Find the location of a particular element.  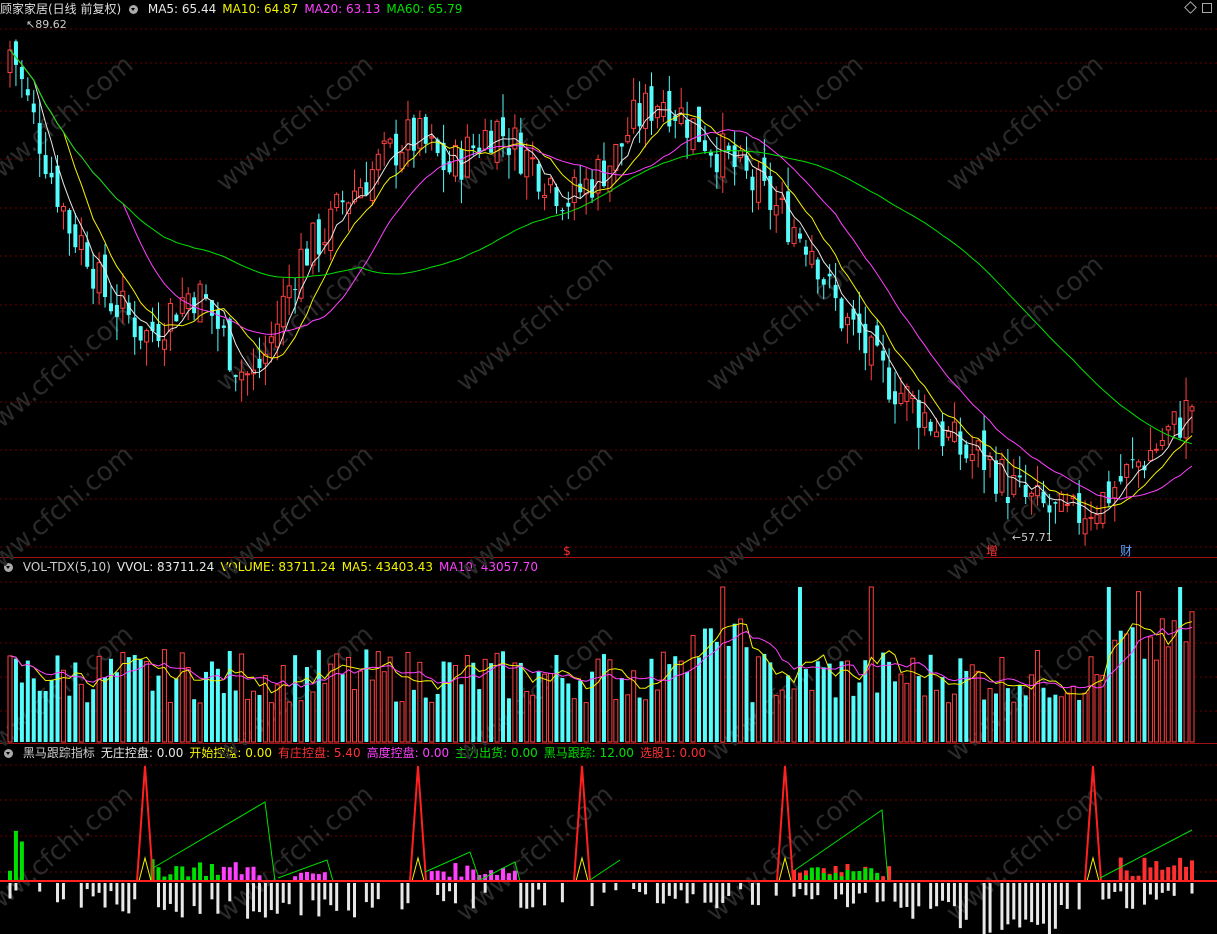

menu-toggle-icon is located at coordinates (134, 9).